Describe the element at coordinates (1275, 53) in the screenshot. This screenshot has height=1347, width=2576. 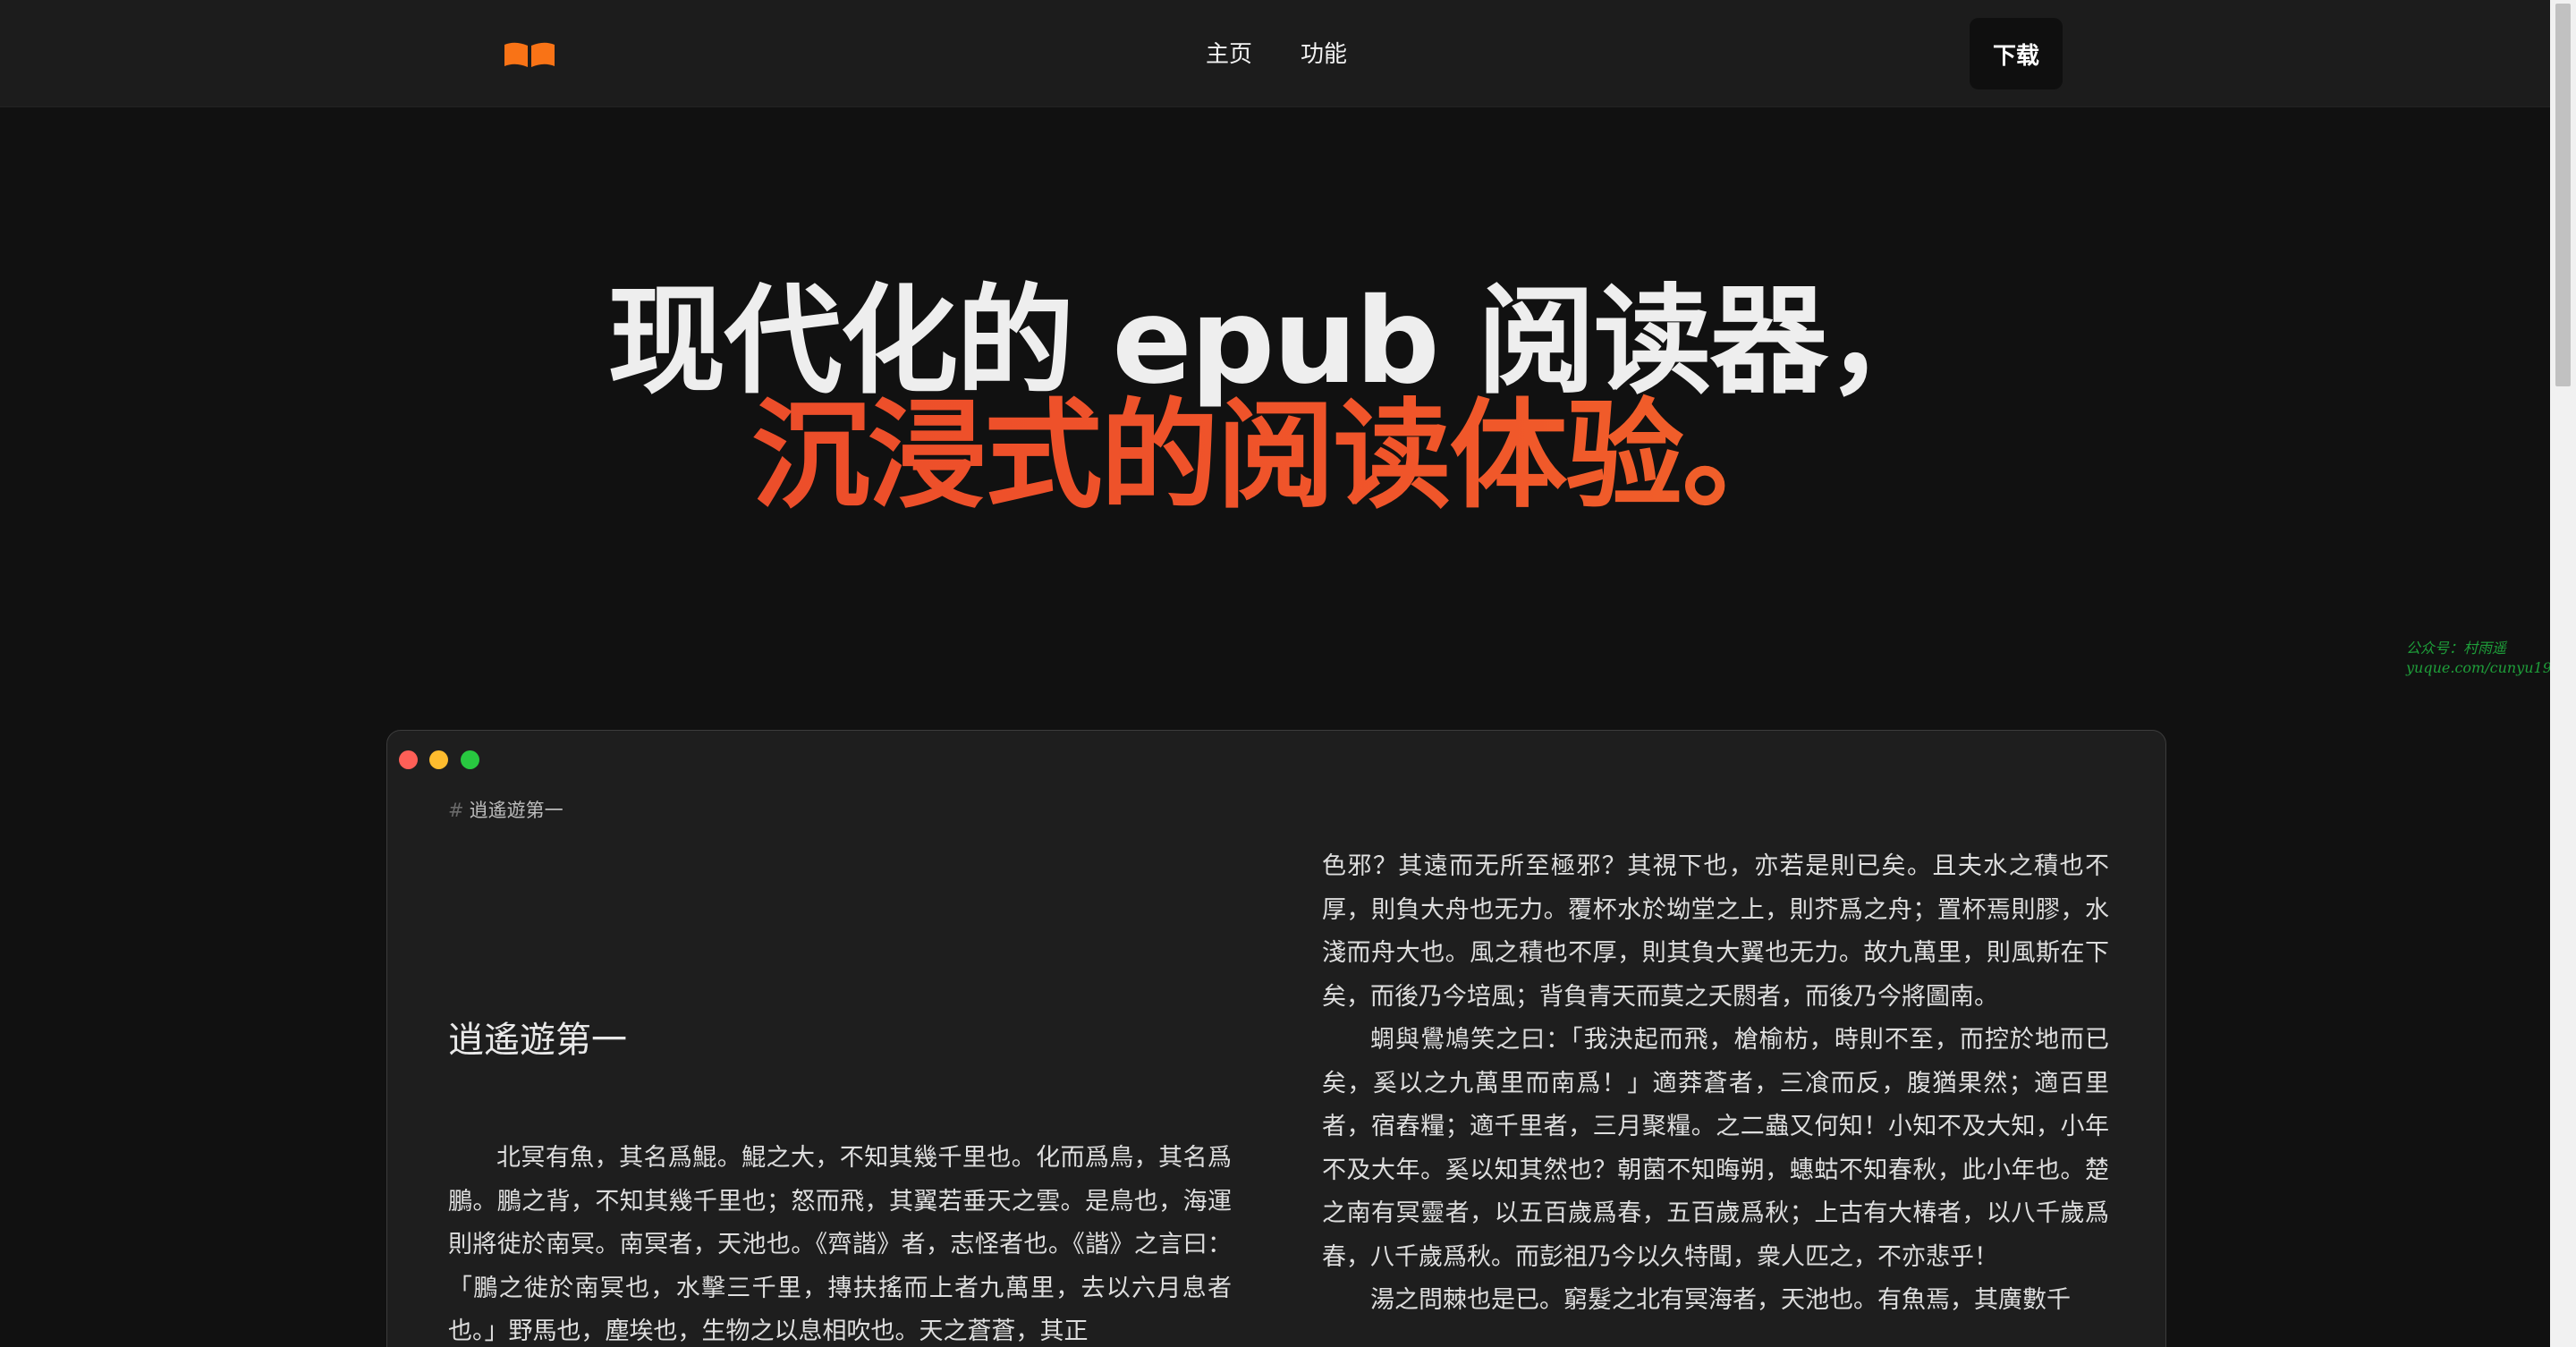
I see `top-navbar: 主页 功能 下载` at that location.